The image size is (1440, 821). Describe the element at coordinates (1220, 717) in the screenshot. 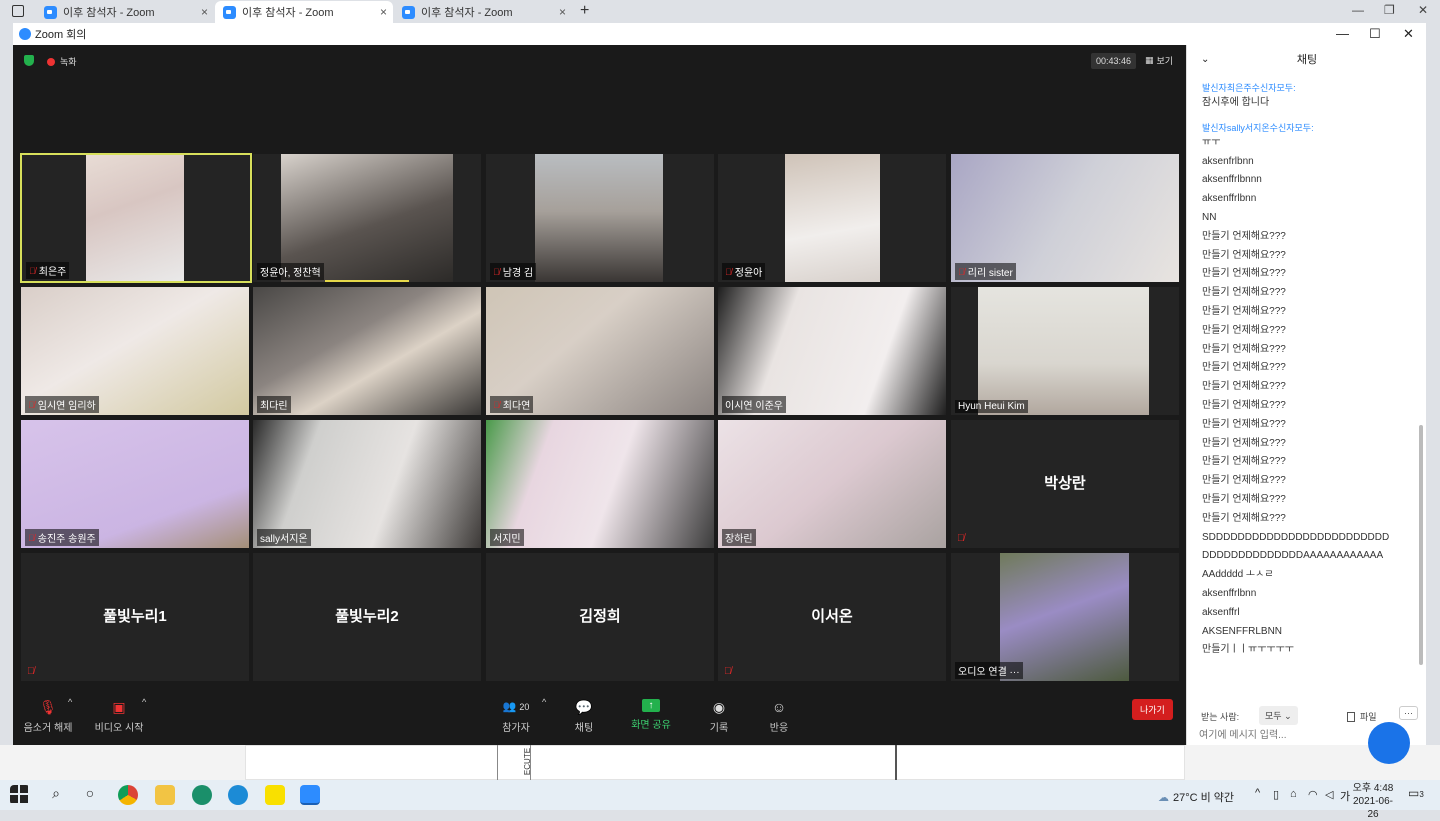

I see `recipient-label: 받는 사람:` at that location.